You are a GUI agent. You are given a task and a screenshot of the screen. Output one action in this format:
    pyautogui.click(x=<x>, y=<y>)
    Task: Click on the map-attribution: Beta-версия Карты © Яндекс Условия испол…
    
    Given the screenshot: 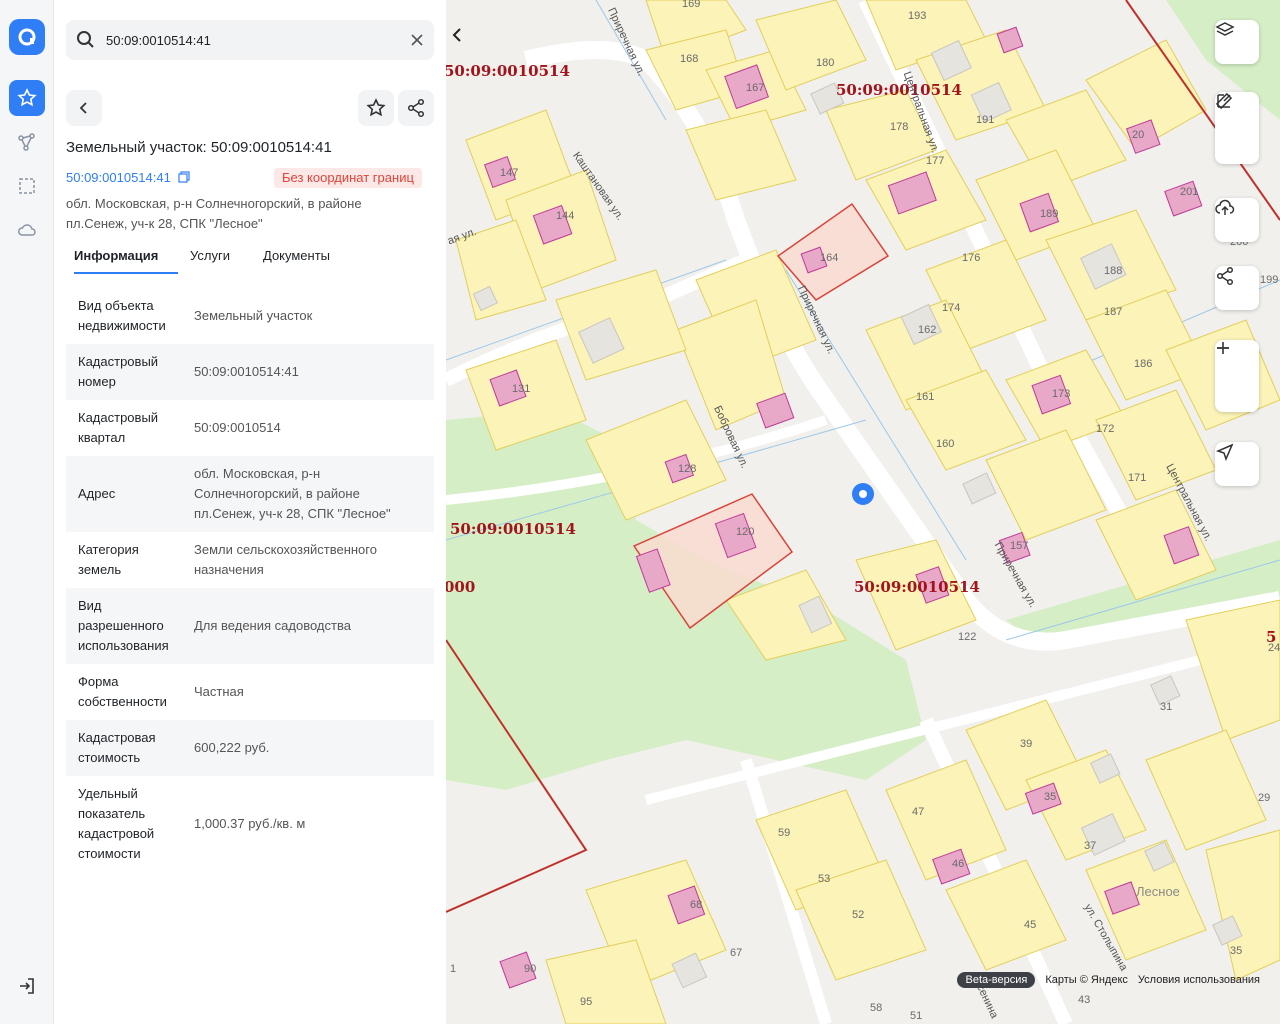 What is the action you would take?
    pyautogui.click(x=1108, y=980)
    